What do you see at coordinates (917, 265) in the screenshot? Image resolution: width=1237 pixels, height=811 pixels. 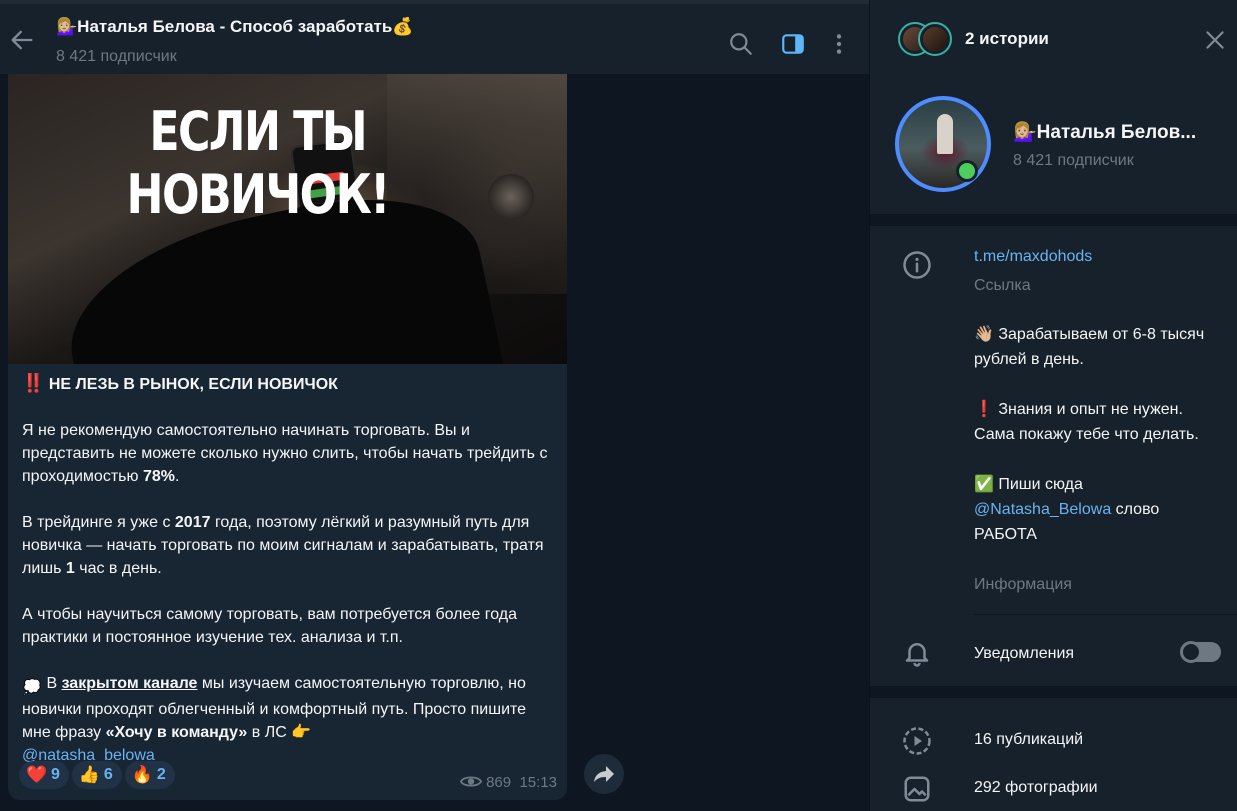 I see `info-icon` at bounding box center [917, 265].